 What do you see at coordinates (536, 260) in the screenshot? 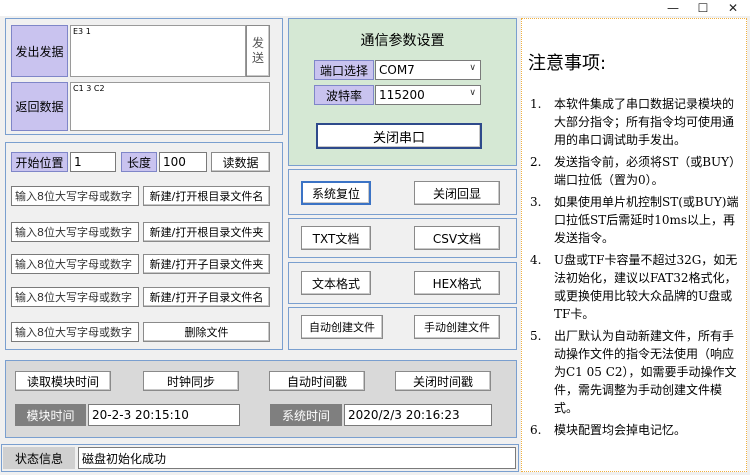
I see `list-item-number: 4.` at bounding box center [536, 260].